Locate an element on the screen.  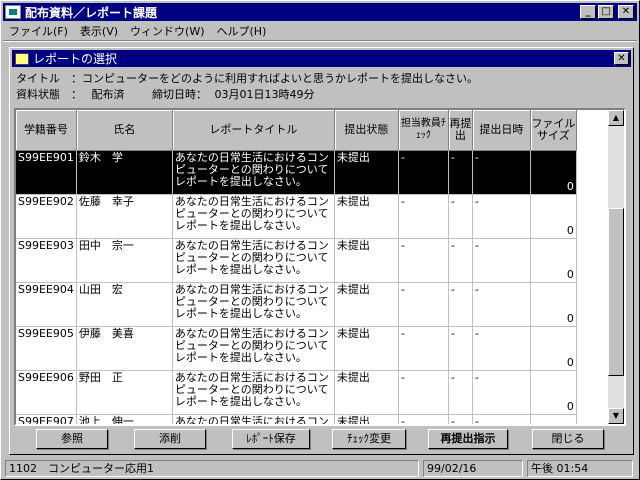
cell-name: 伊藤 美喜 is located at coordinates (124, 348).